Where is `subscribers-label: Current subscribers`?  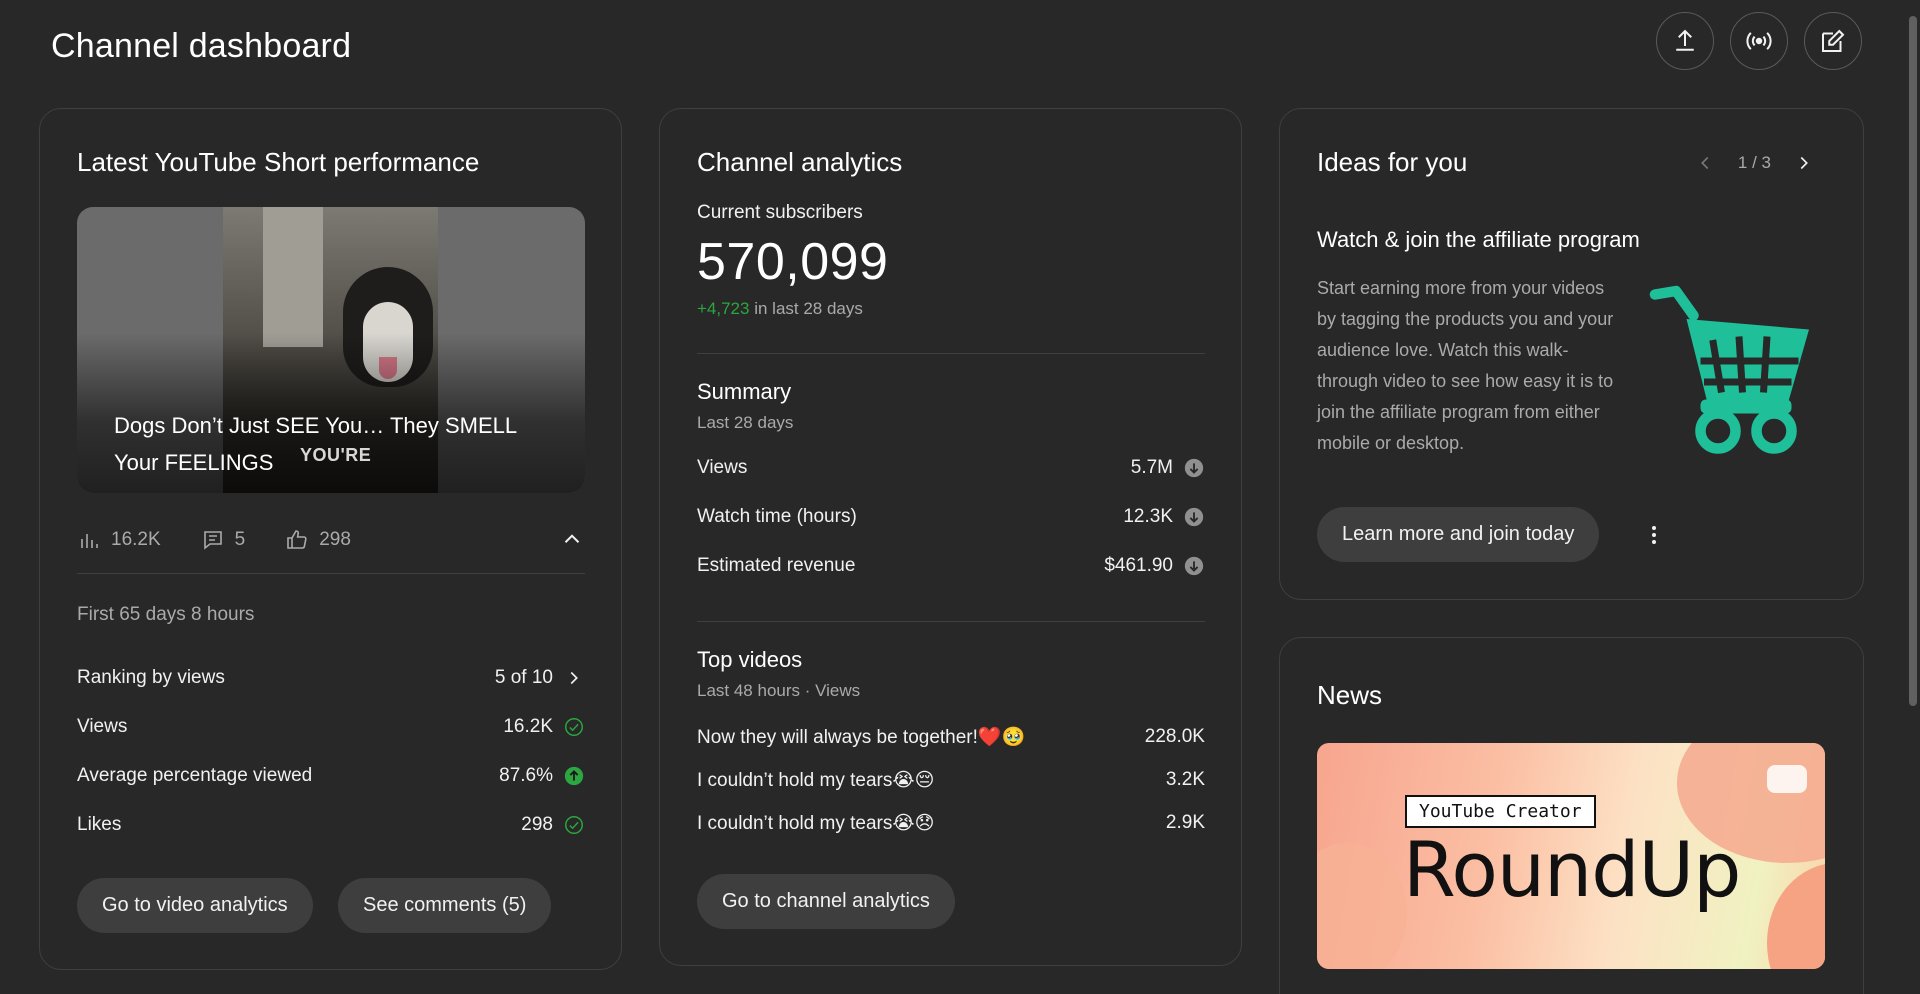
subscribers-label: Current subscribers is located at coordinates (780, 212).